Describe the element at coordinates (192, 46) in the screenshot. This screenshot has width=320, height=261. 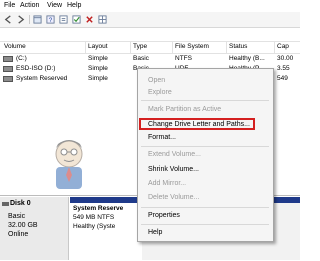
I see `column-file-system: File System` at that location.